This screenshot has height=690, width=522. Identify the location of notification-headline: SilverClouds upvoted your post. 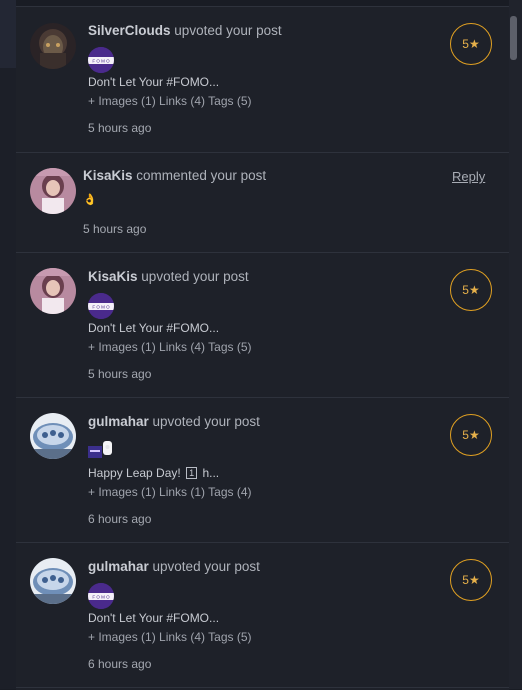
(185, 30).